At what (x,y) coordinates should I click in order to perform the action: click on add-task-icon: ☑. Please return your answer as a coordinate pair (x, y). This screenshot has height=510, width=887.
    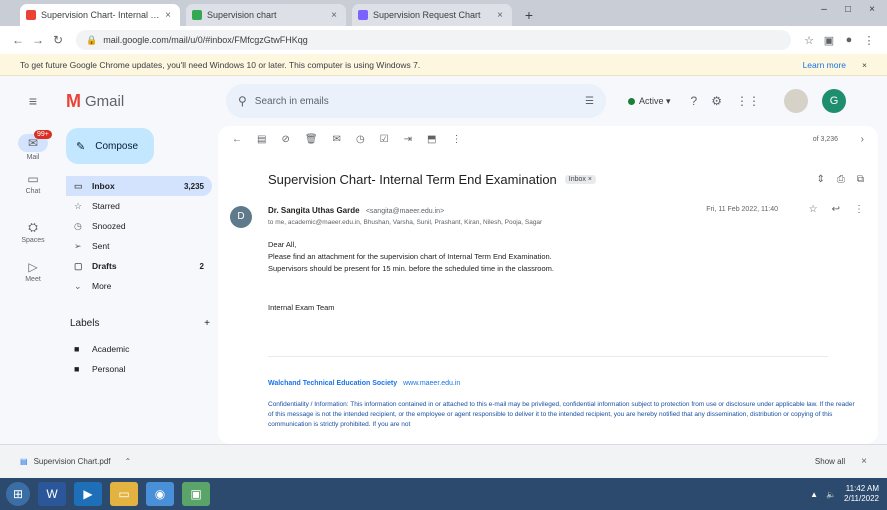
    Looking at the image, I should click on (384, 139).